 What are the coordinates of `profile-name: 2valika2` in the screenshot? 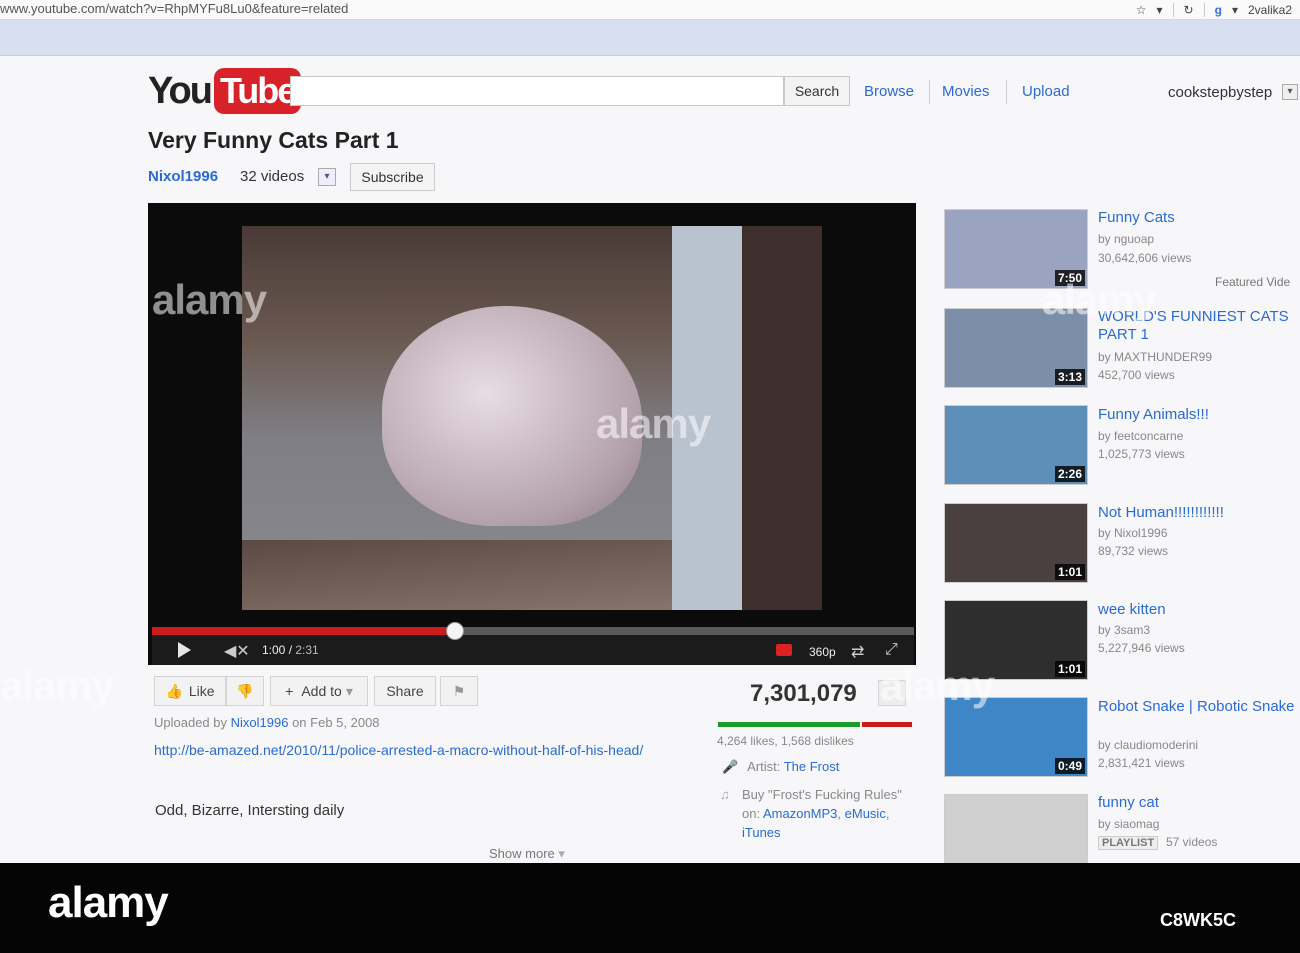 It's located at (1270, 10).